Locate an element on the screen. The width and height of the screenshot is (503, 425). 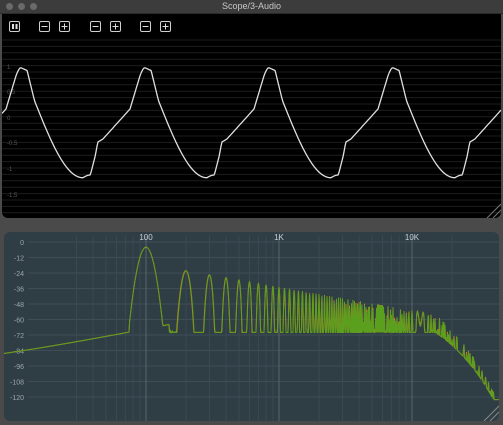
scope-y-label: 0 is located at coordinates (9, 119).